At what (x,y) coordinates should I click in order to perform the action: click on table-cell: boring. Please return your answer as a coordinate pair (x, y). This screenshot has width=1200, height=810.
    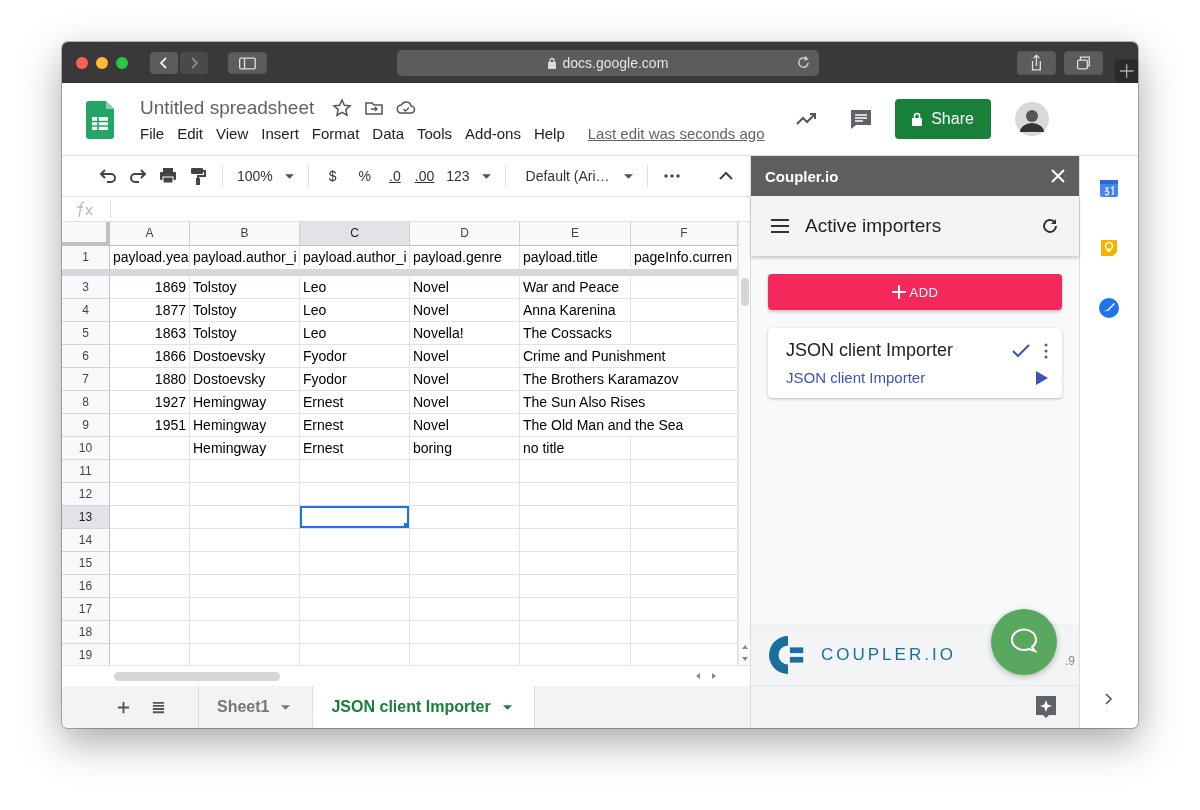
    Looking at the image, I should click on (465, 448).